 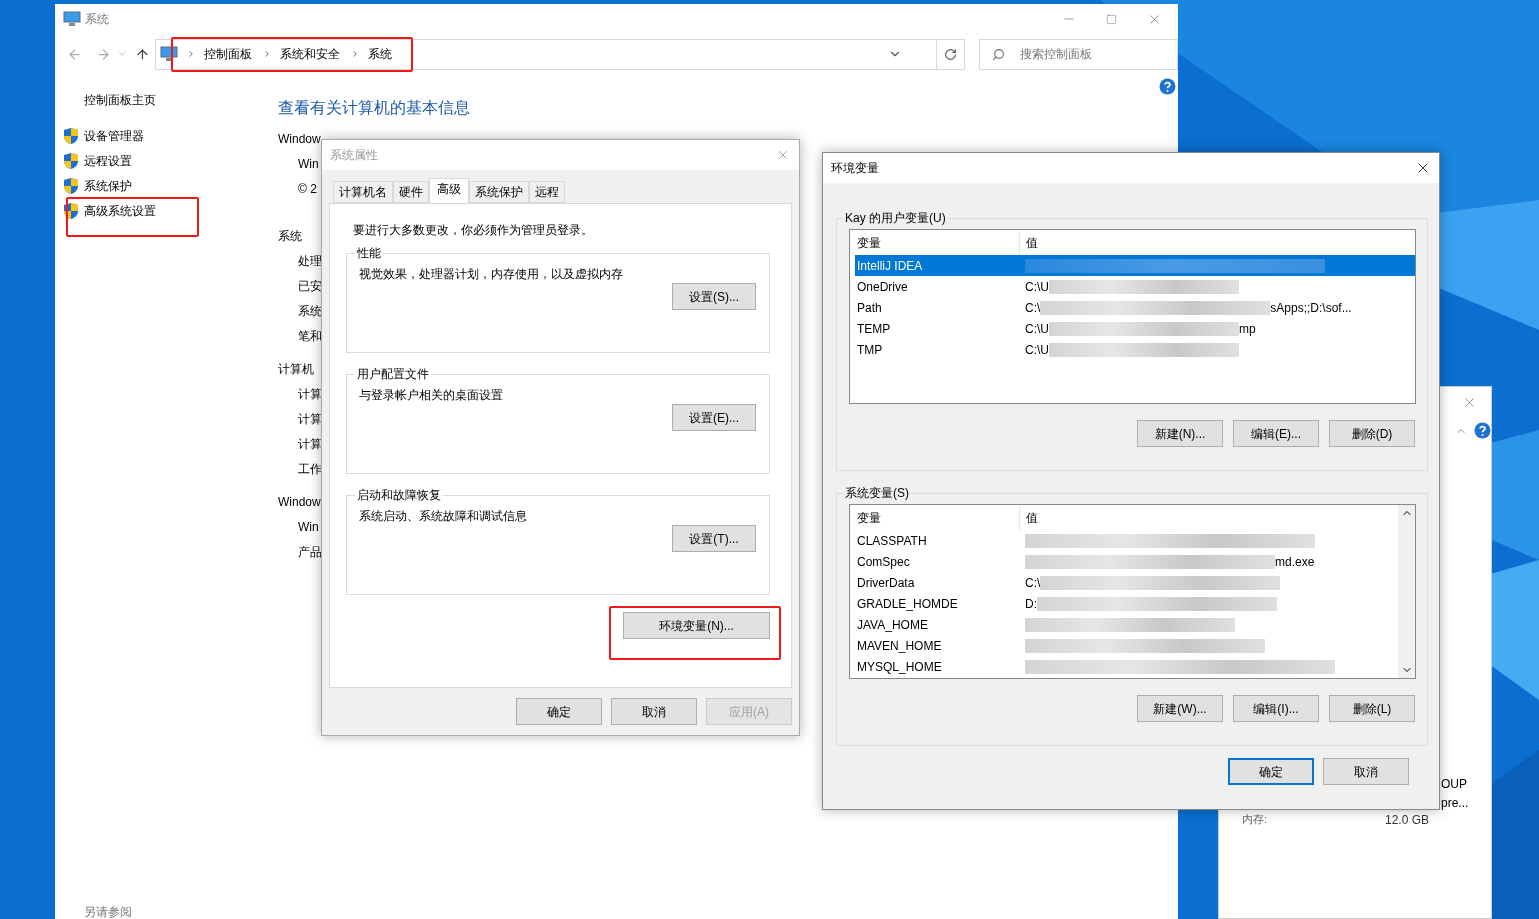 I want to click on tab: 计算机名, so click(x=363, y=192).